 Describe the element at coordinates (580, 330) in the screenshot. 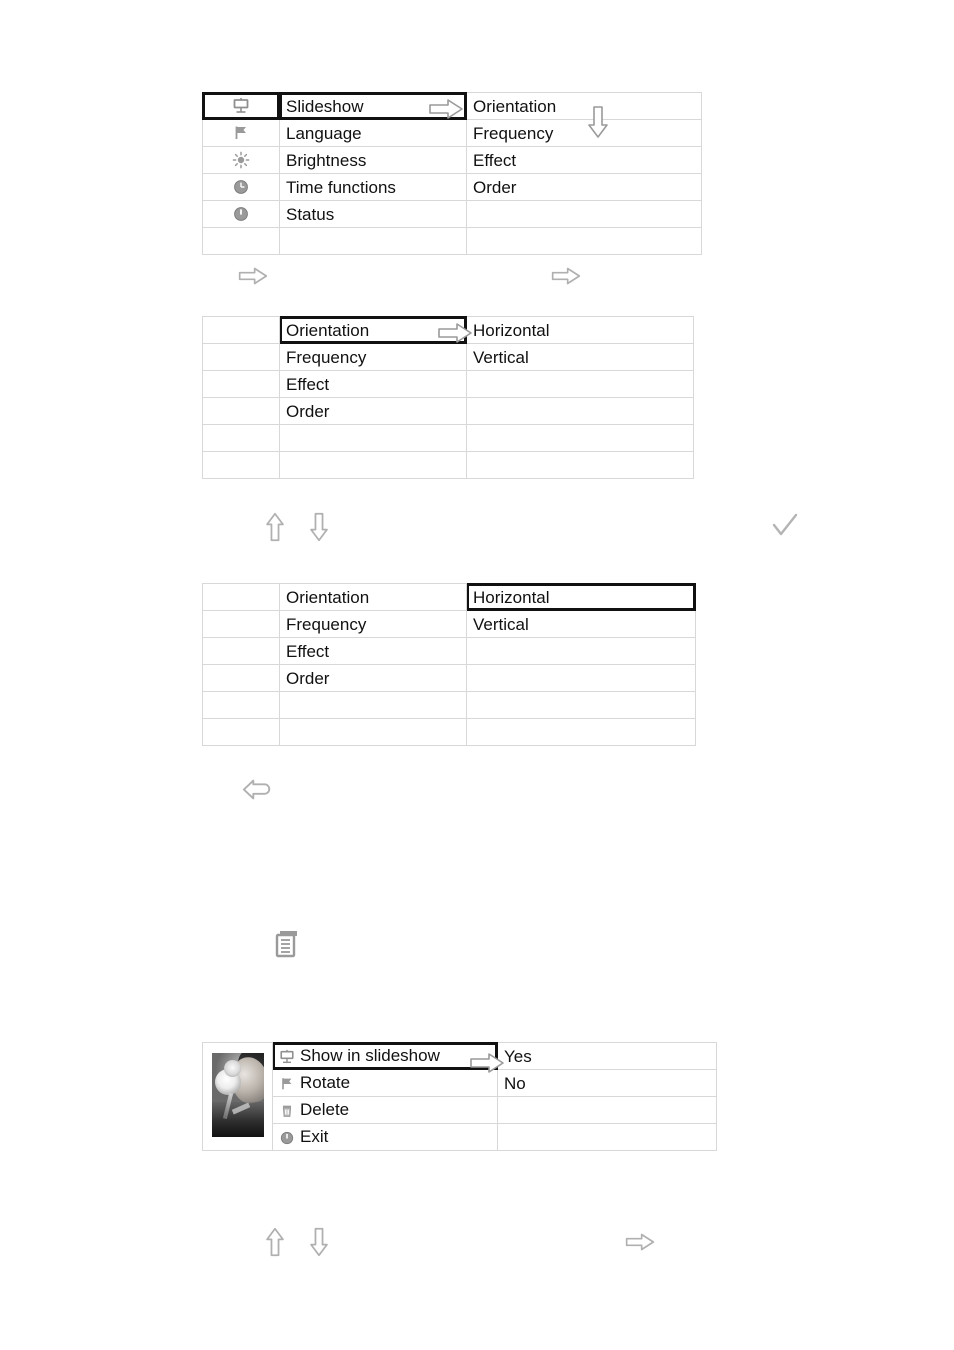

I see `menu2-value-horizontal: Horizontal` at that location.